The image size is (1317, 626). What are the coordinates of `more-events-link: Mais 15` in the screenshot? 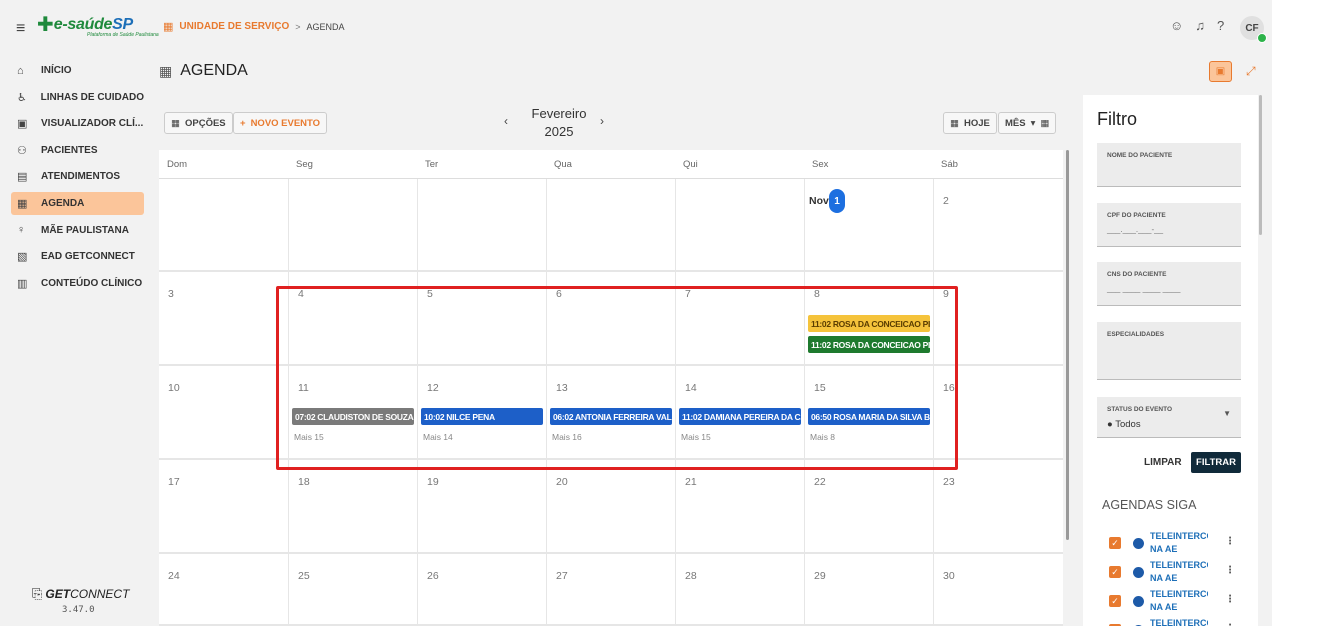 It's located at (309, 437).